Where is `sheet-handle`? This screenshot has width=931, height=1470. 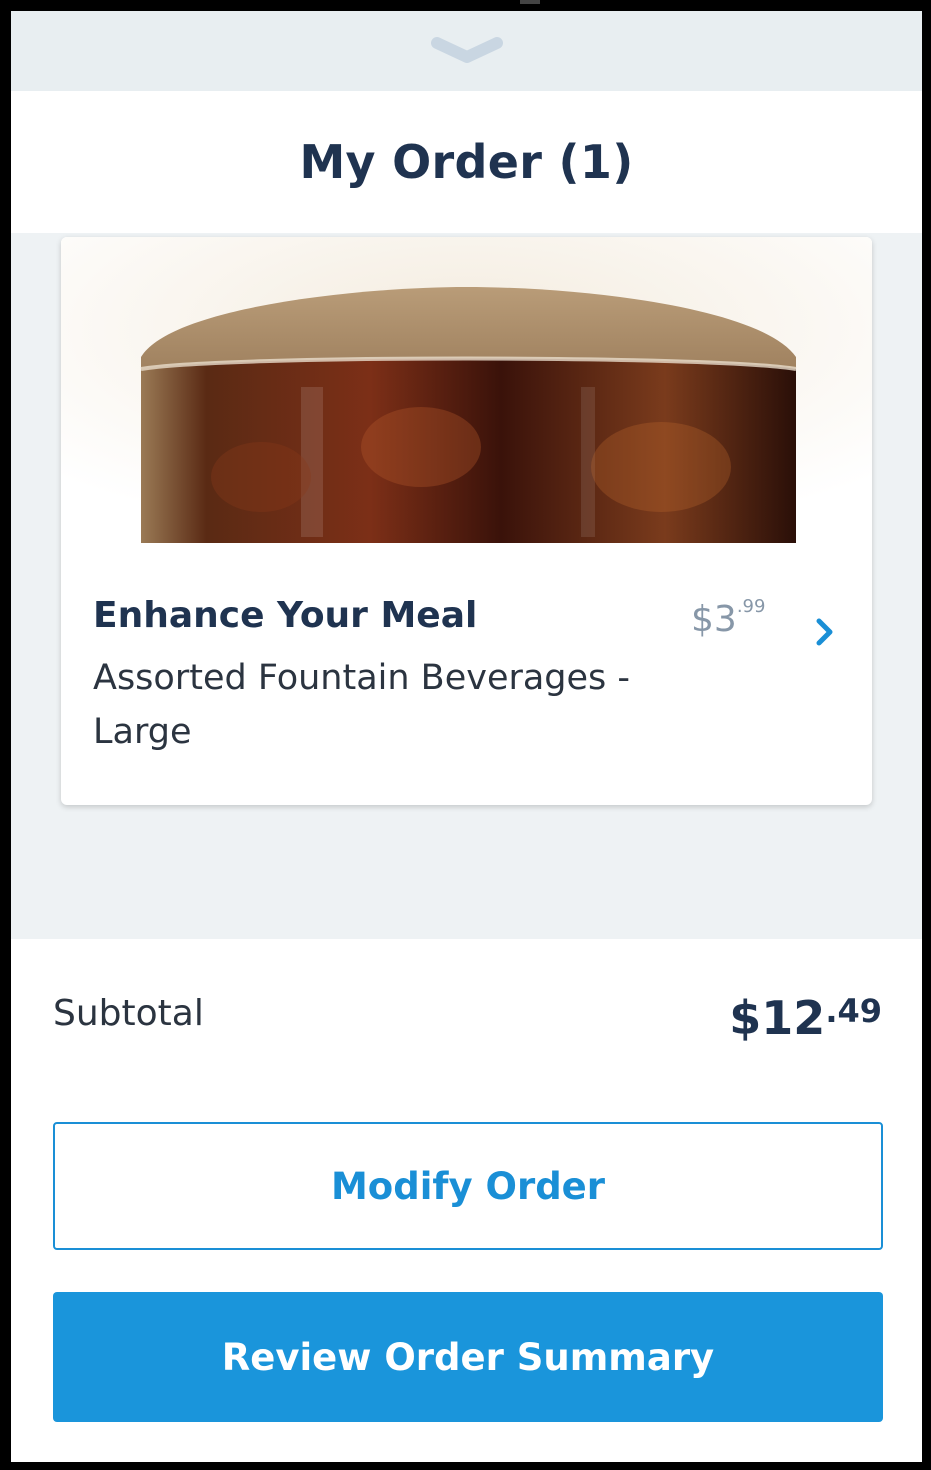 sheet-handle is located at coordinates (466, 51).